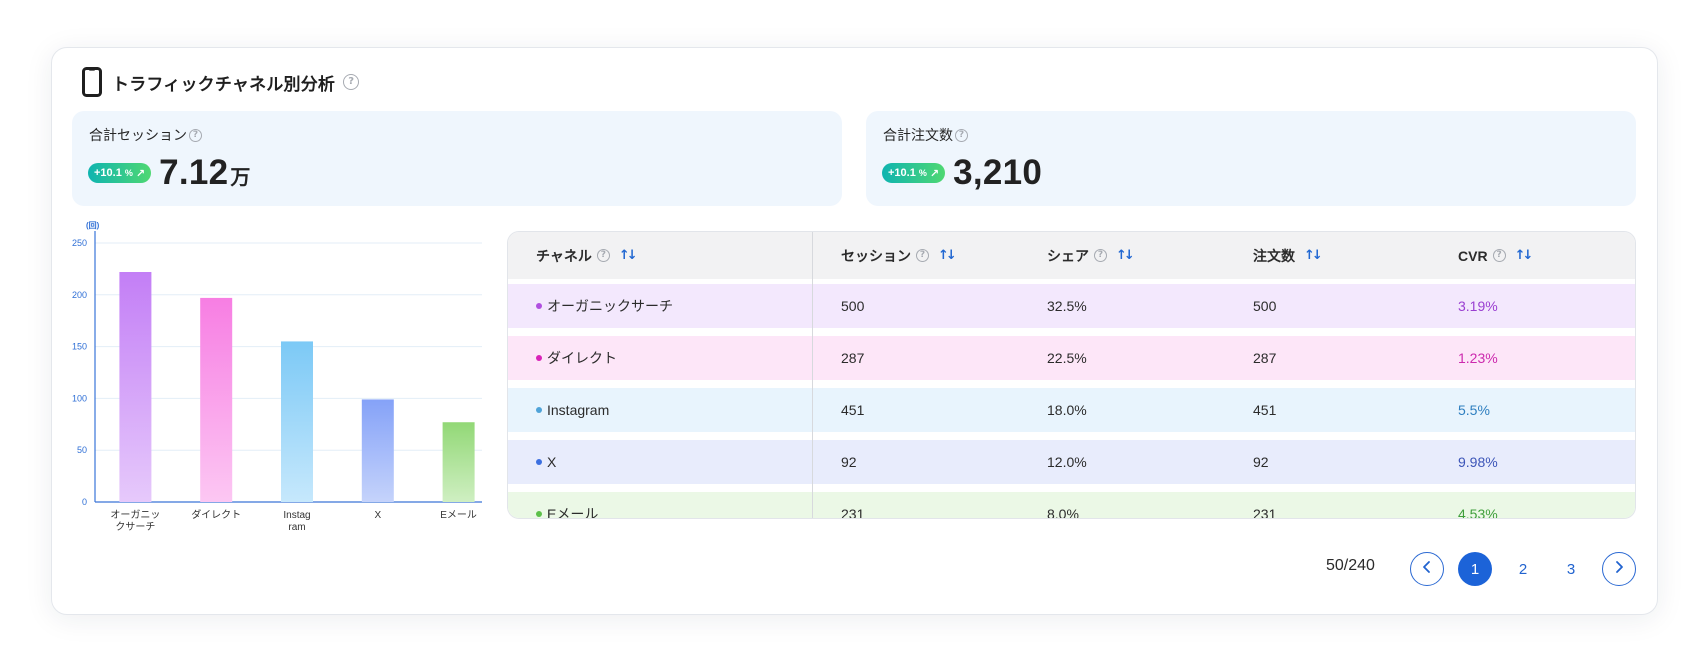  What do you see at coordinates (997, 173) in the screenshot?
I see `kpi-value: 3,210` at bounding box center [997, 173].